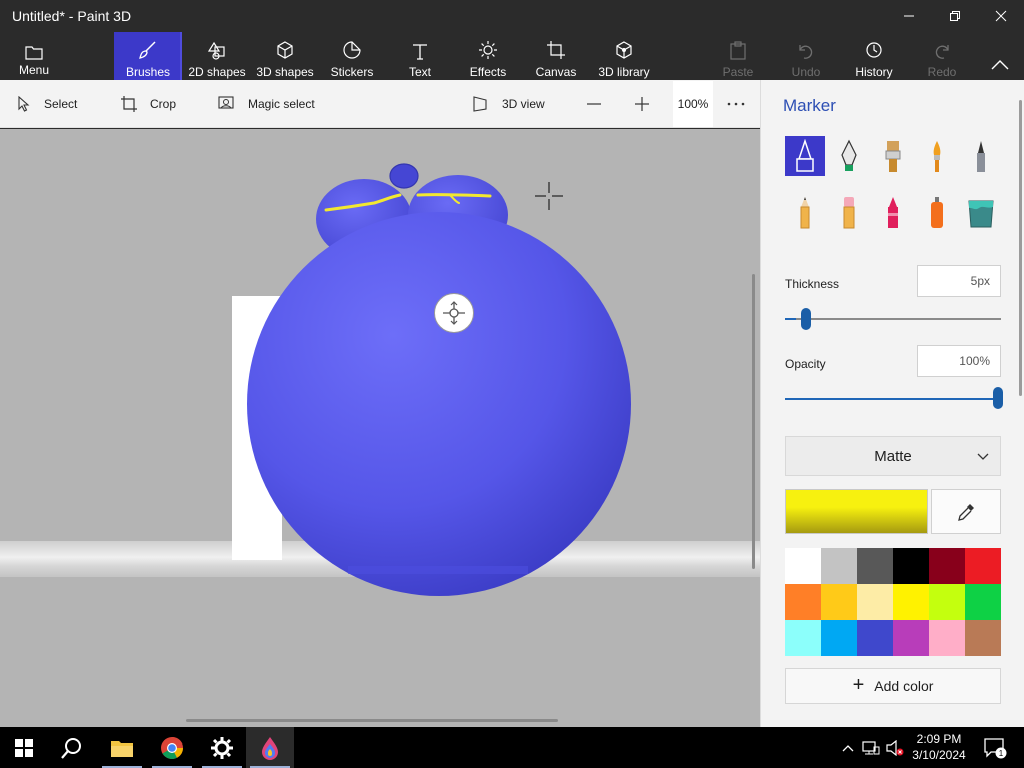 The height and width of the screenshot is (768, 1024). What do you see at coordinates (488, 56) in the screenshot?
I see `tab-effects: Effects` at bounding box center [488, 56].